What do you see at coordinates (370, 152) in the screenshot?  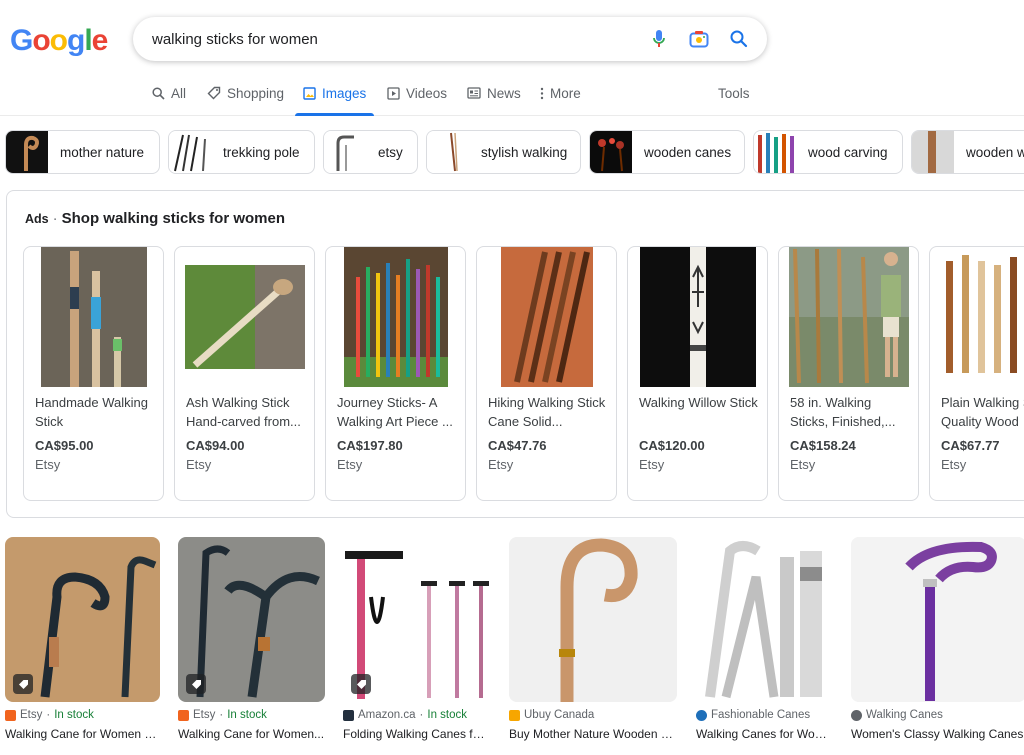 I see `chip-etsy: etsy` at bounding box center [370, 152].